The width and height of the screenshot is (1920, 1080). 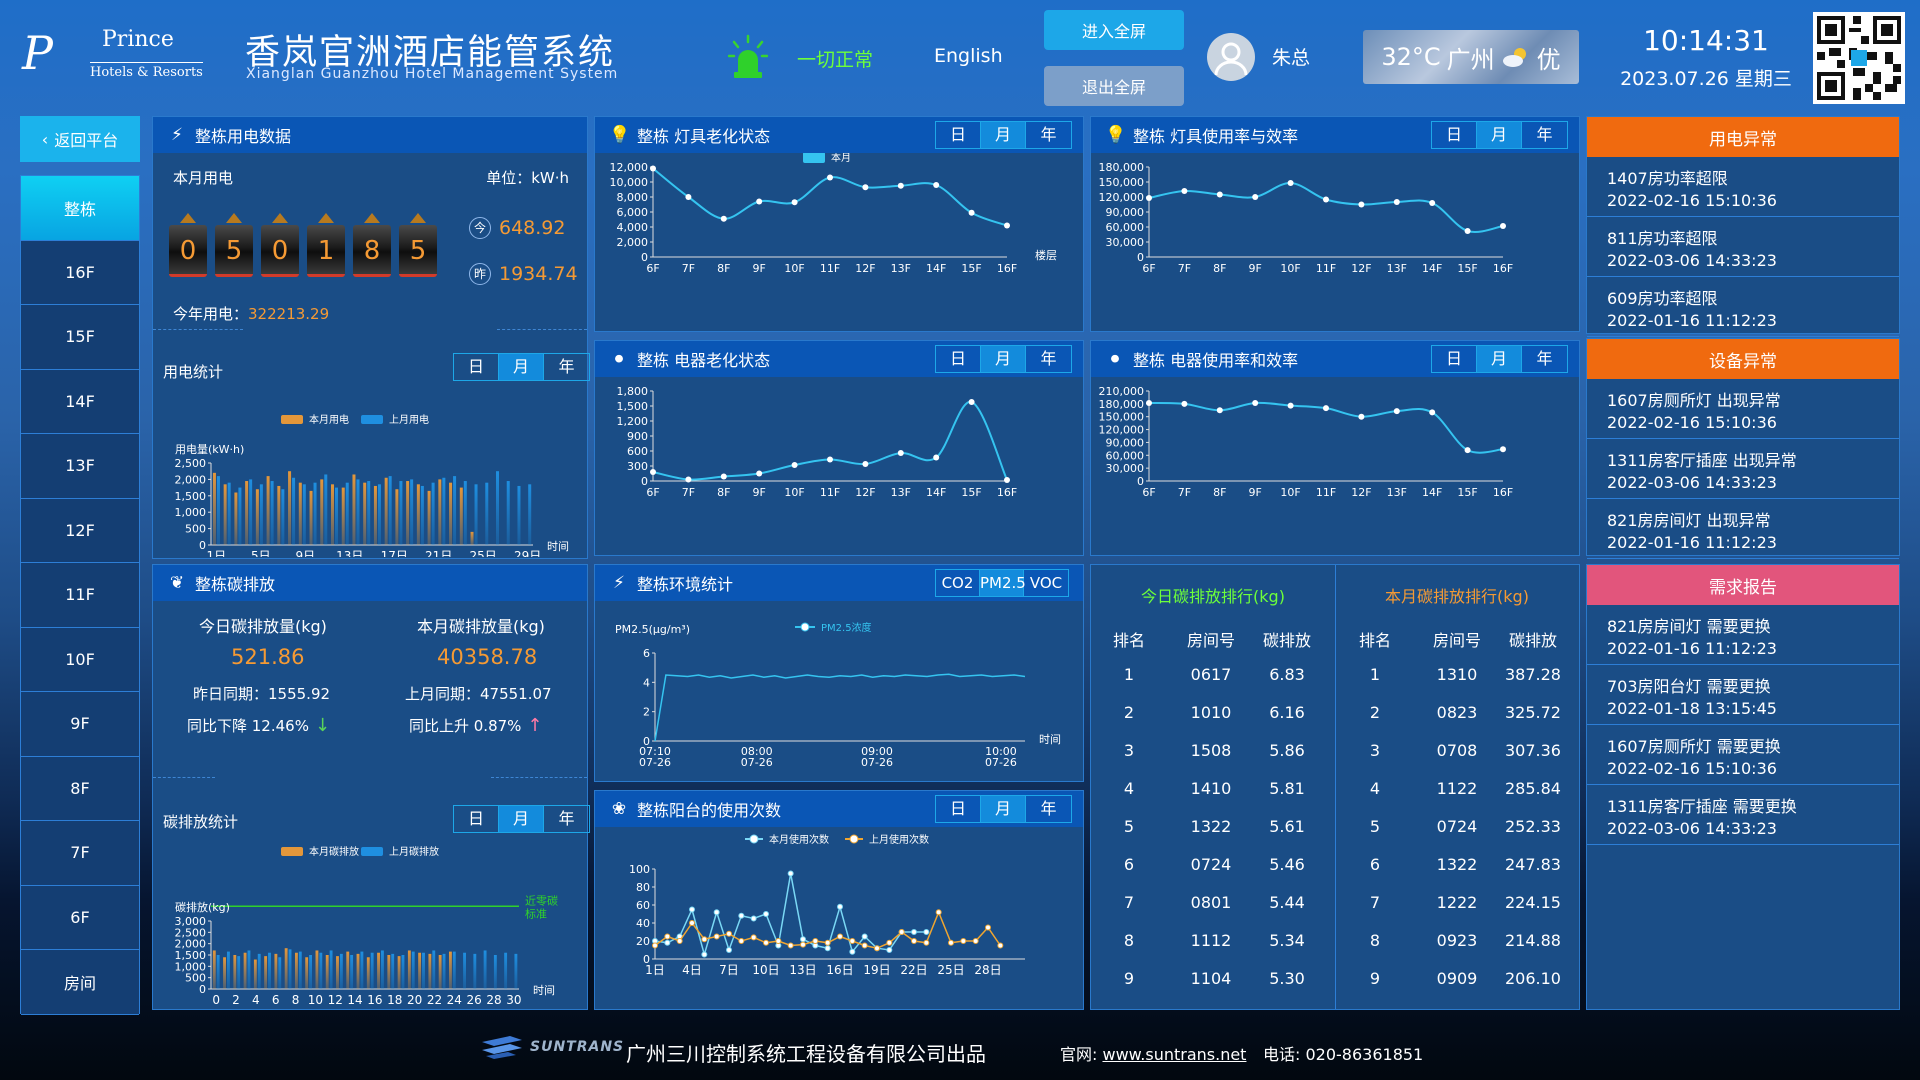 What do you see at coordinates (1694, 746) in the screenshot?
I see `alert-text: 1607房厕所灯 需要更换` at bounding box center [1694, 746].